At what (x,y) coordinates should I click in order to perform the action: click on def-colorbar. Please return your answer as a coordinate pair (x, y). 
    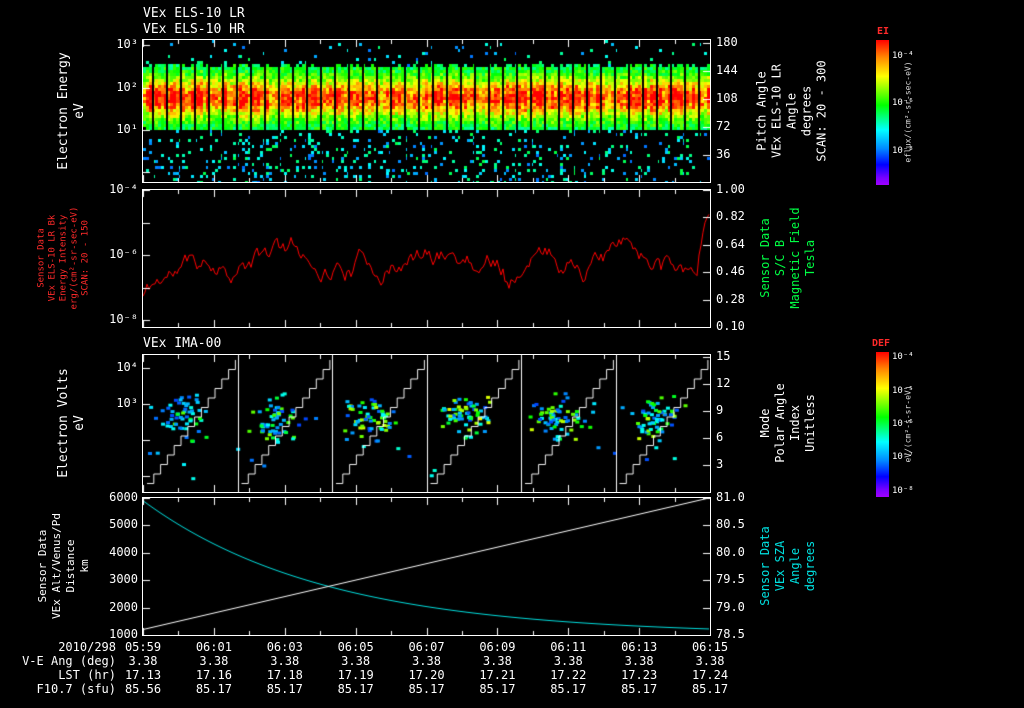
    Looking at the image, I should click on (882, 424).